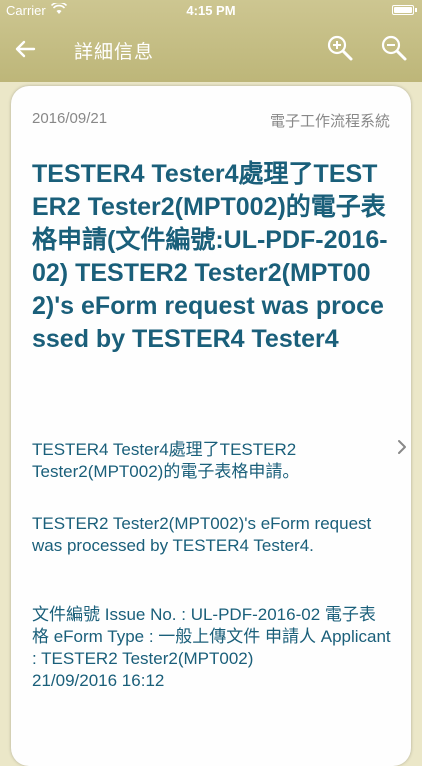 The height and width of the screenshot is (766, 422). Describe the element at coordinates (98, 680) in the screenshot. I see `details-timestamp: 21/09/2016 16:12` at that location.